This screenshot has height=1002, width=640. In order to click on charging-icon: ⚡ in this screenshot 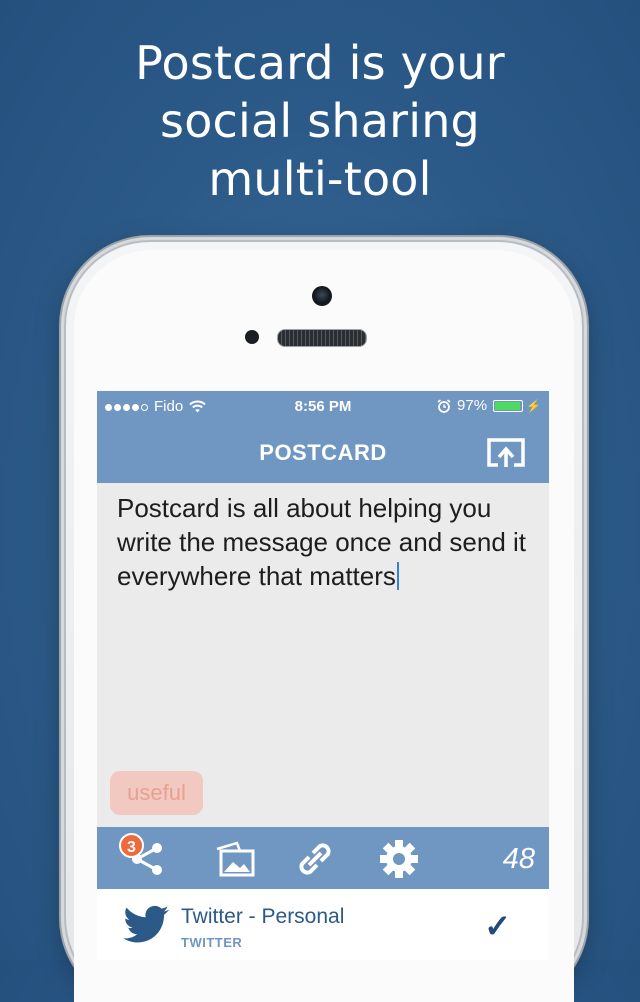, I will do `click(533, 405)`.